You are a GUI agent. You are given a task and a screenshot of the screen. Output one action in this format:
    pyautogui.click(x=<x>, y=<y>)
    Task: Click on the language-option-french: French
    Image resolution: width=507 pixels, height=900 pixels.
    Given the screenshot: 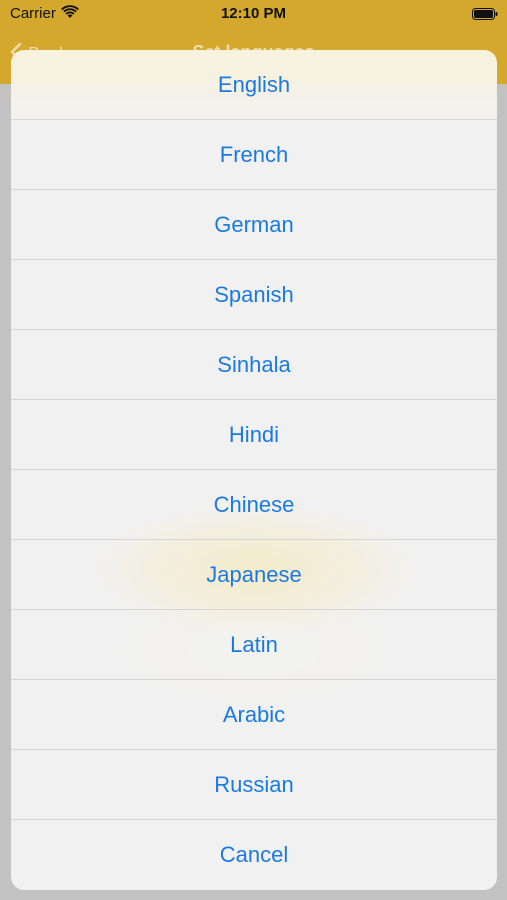 What is the action you would take?
    pyautogui.click(x=254, y=155)
    